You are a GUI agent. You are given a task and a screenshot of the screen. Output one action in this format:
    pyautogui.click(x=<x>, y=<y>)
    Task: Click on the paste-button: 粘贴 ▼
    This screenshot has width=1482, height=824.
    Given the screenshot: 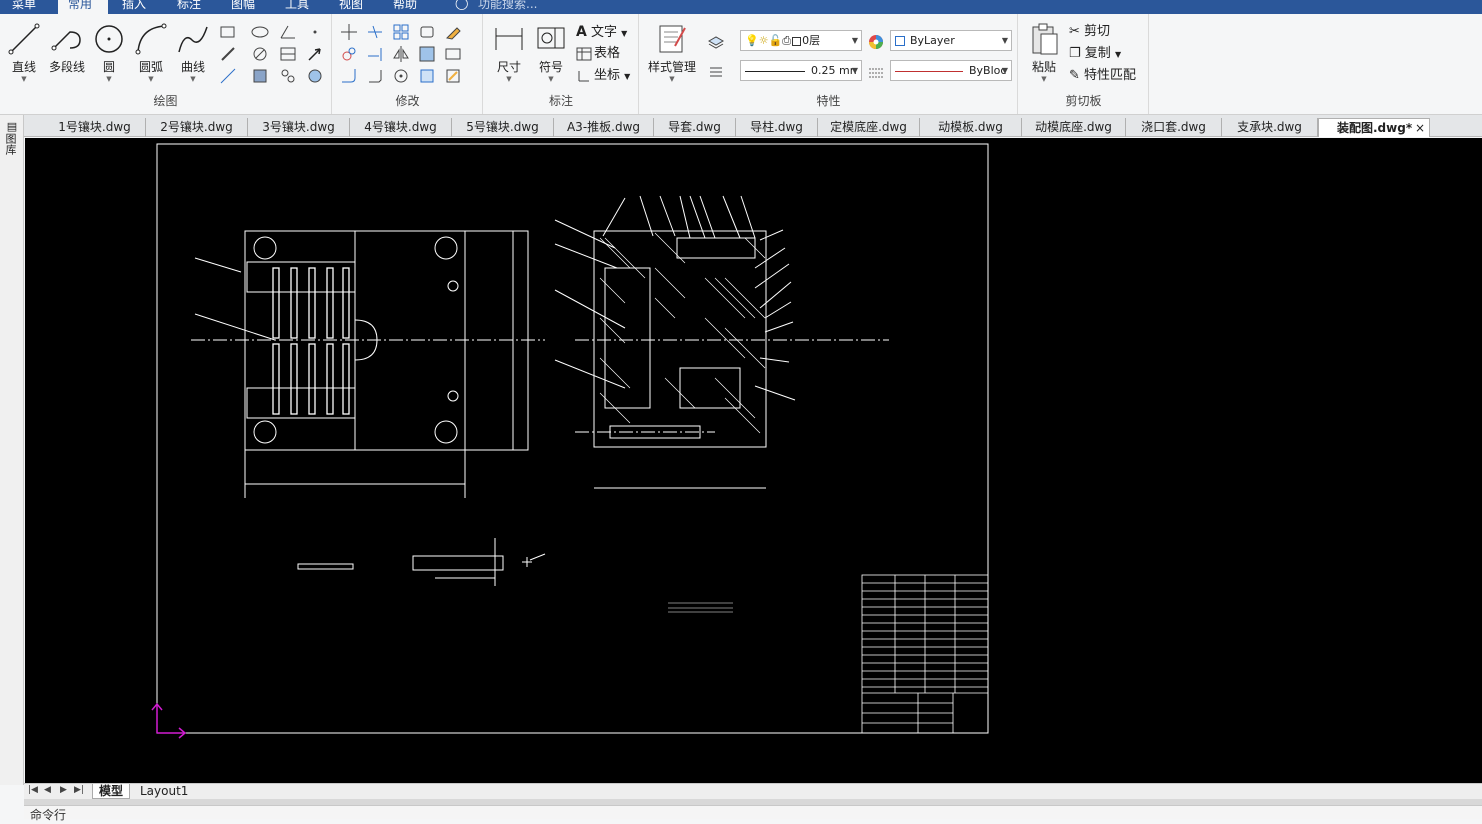 What is the action you would take?
    pyautogui.click(x=1044, y=54)
    